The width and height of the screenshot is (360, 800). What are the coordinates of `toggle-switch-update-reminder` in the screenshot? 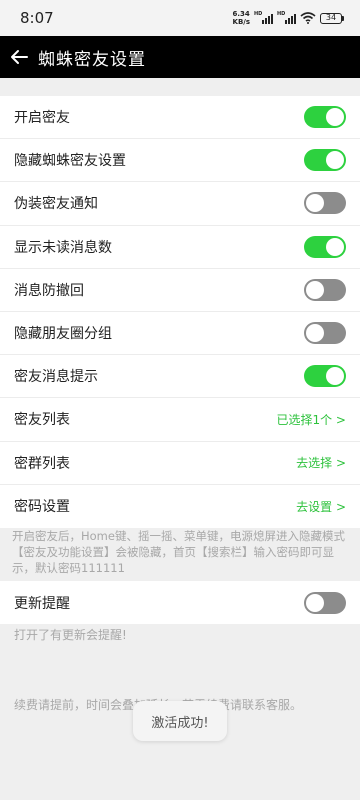 It's located at (325, 602).